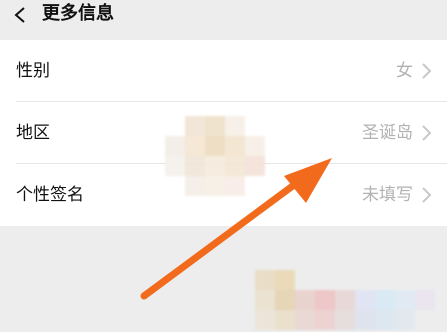 The image size is (447, 332). Describe the element at coordinates (387, 133) in the screenshot. I see `row-value-region: 圣诞岛` at that location.